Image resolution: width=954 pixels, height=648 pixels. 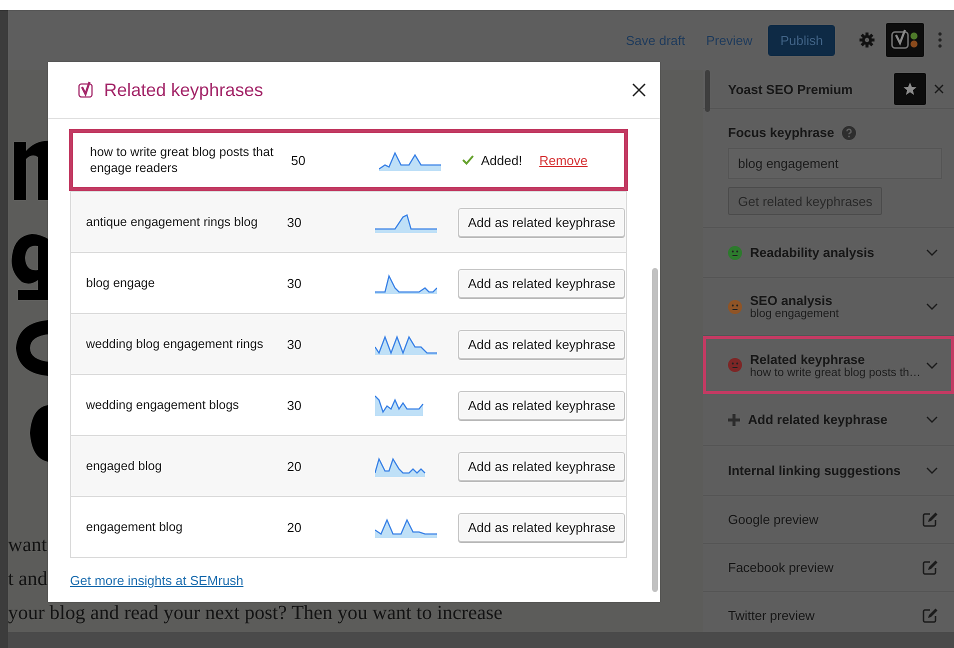 I want to click on star-icon, so click(x=910, y=89).